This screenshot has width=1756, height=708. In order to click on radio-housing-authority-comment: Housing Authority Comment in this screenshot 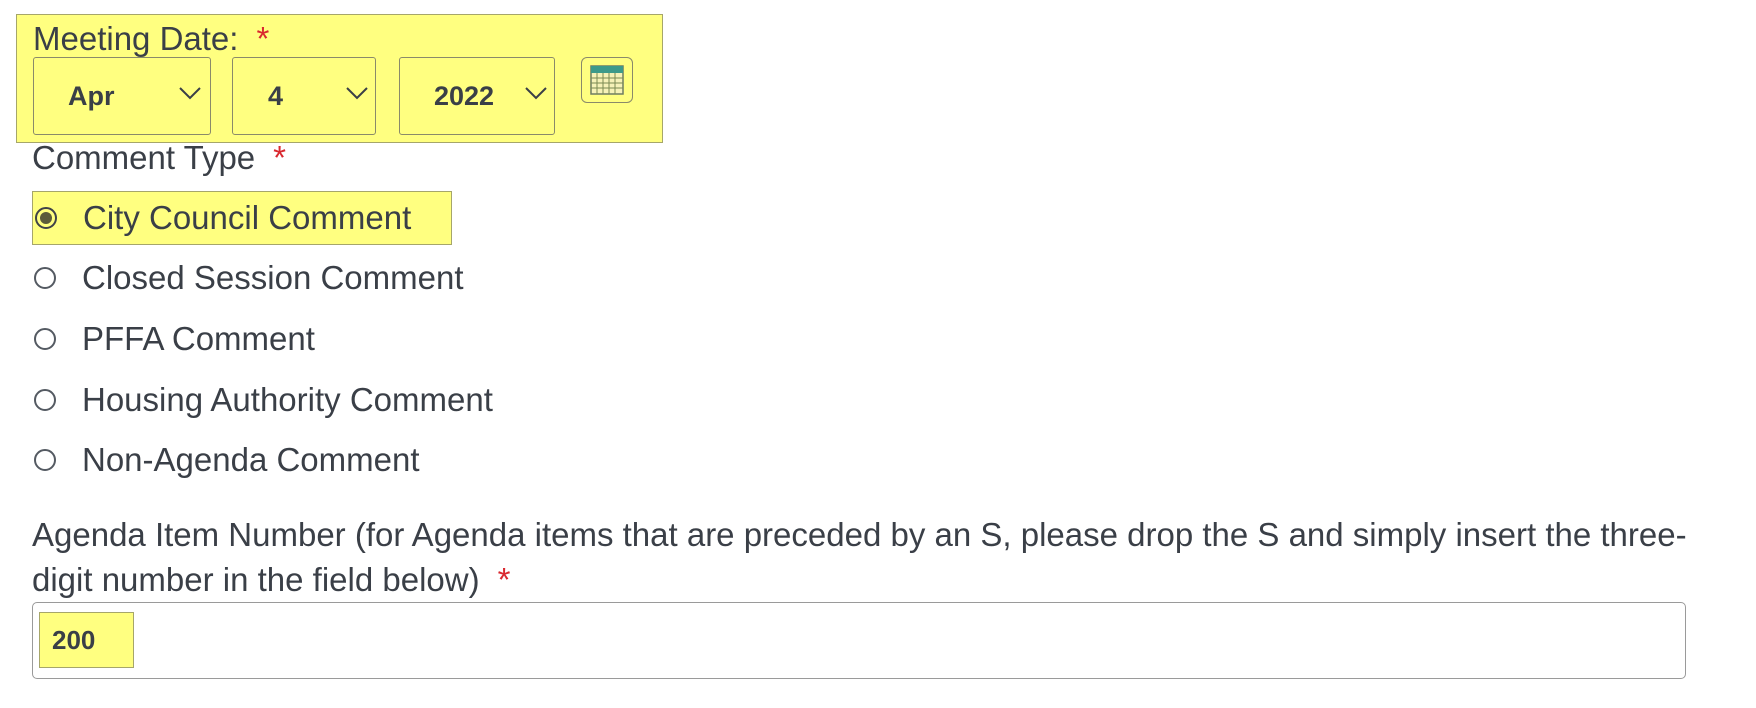, I will do `click(262, 400)`.